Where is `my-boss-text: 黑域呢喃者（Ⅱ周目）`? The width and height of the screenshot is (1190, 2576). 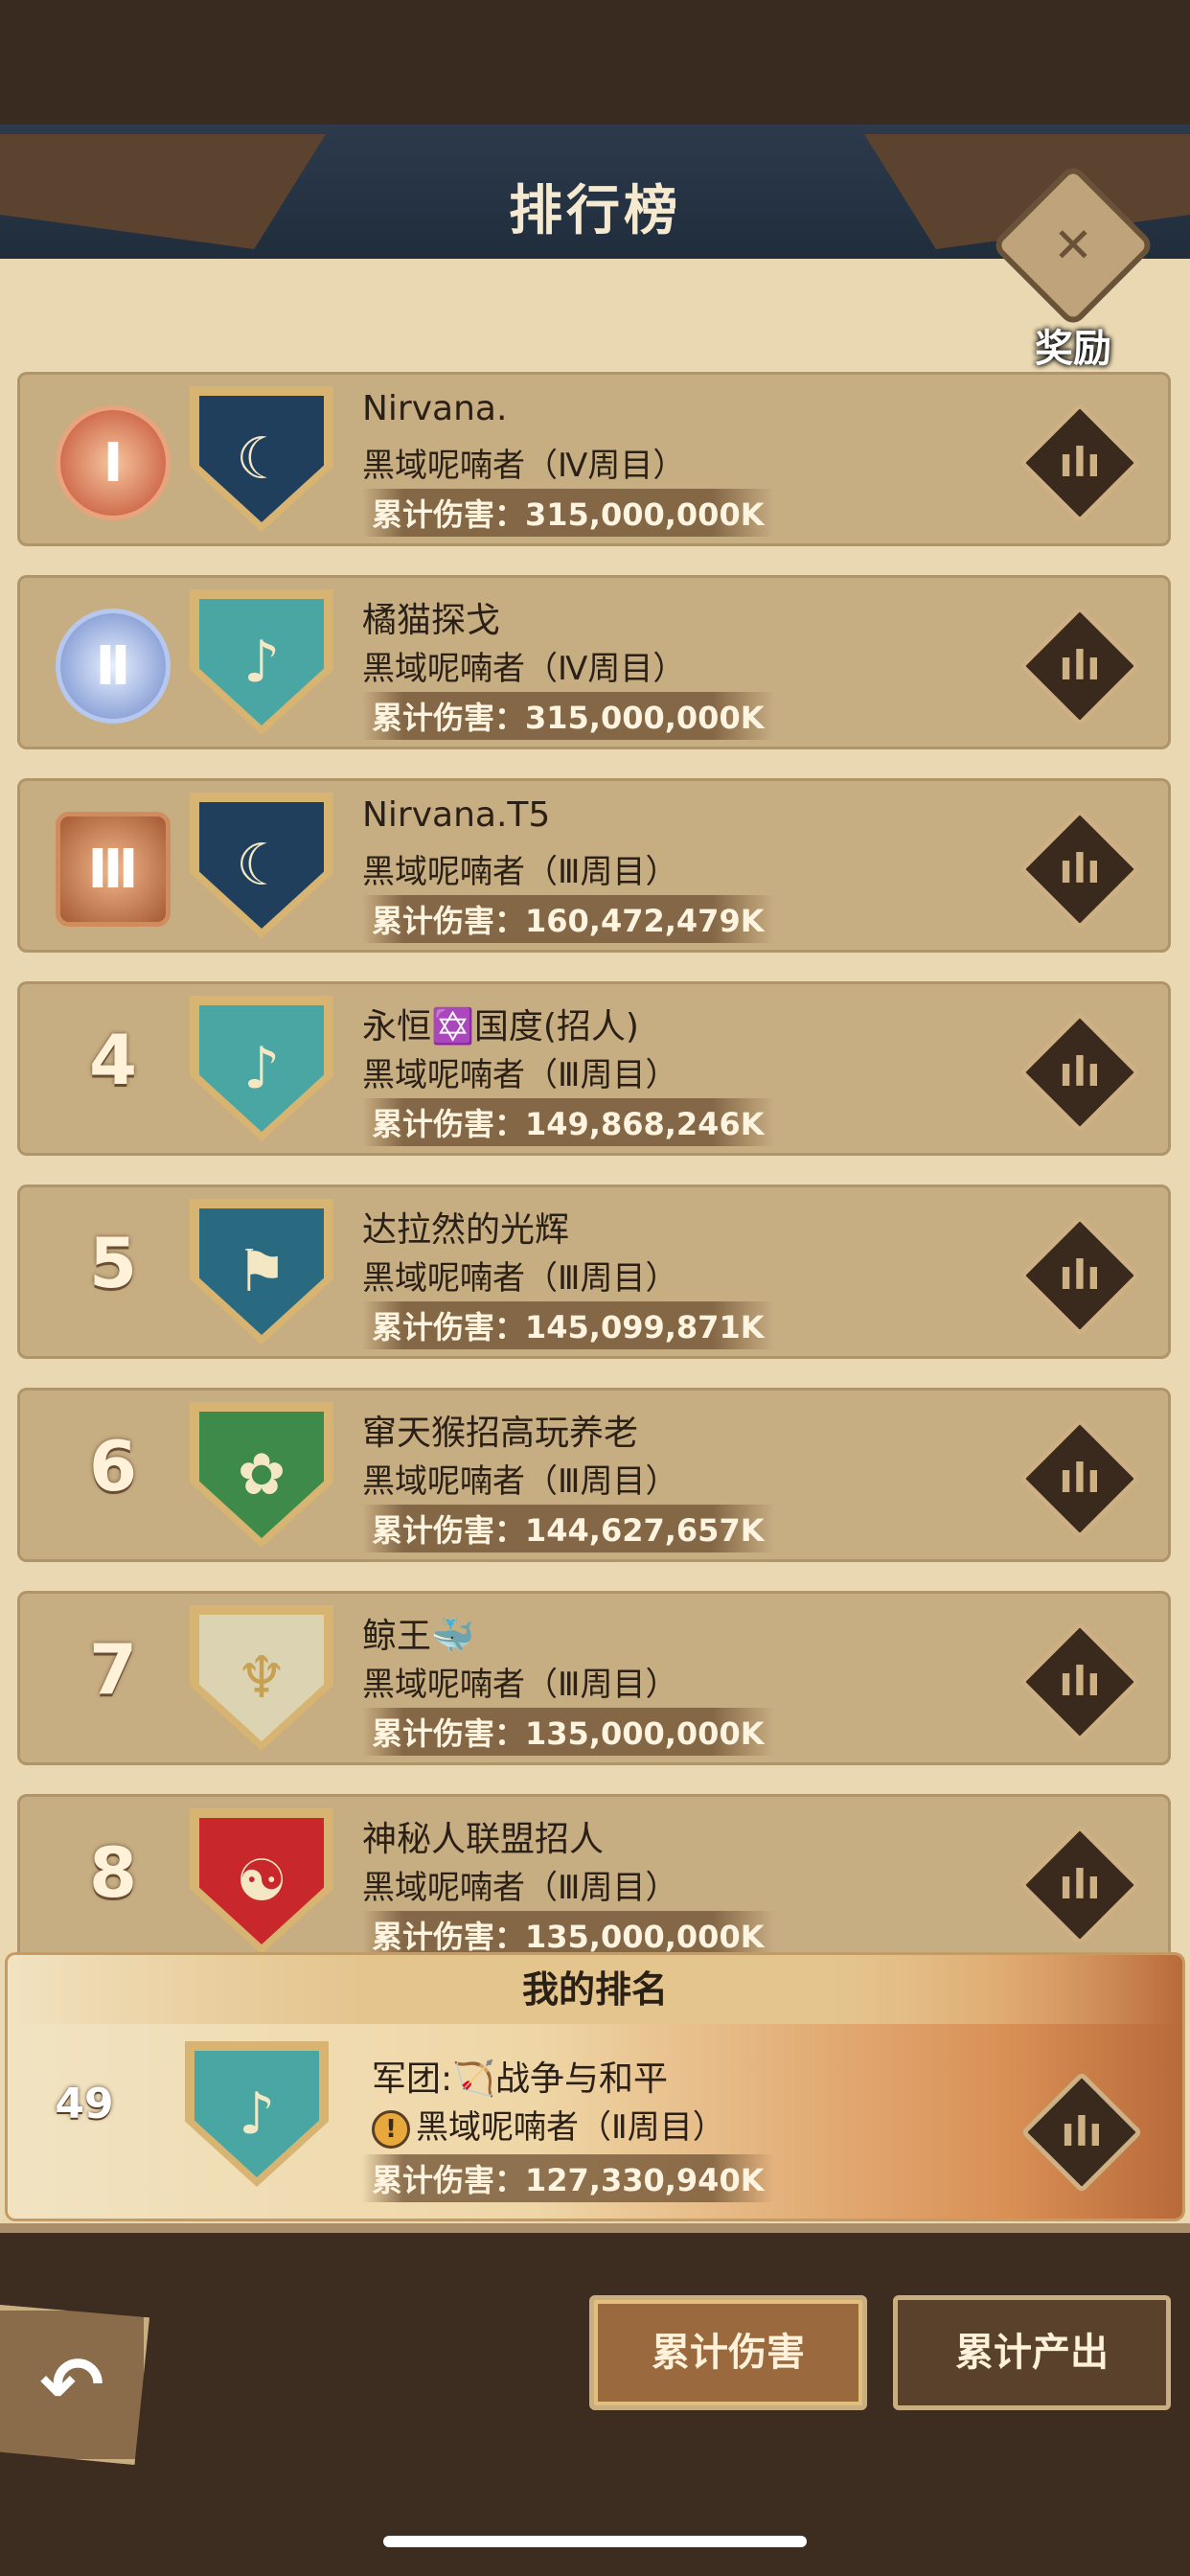
my-boss-text: 黑域呢喃者（Ⅱ周目） is located at coordinates (571, 2127).